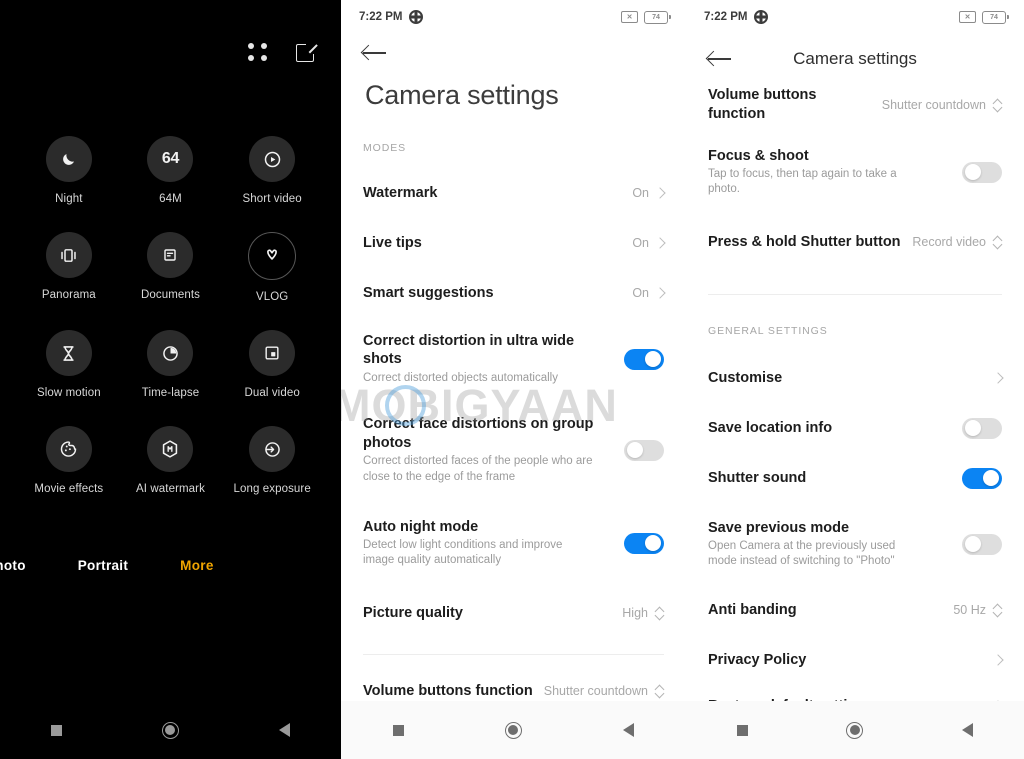  What do you see at coordinates (643, 613) in the screenshot?
I see `row-control: High` at bounding box center [643, 613].